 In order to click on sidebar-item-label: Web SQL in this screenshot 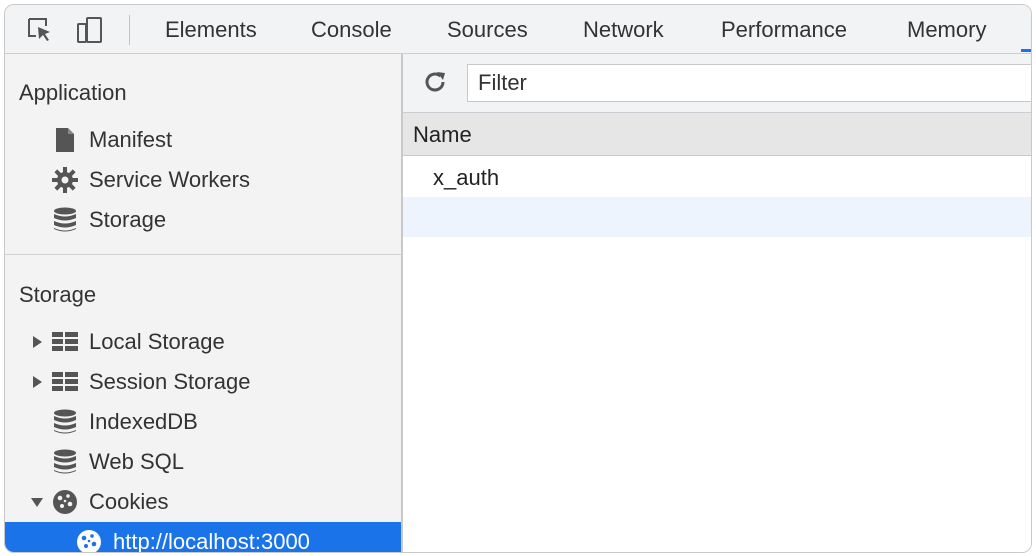, I will do `click(136, 461)`.